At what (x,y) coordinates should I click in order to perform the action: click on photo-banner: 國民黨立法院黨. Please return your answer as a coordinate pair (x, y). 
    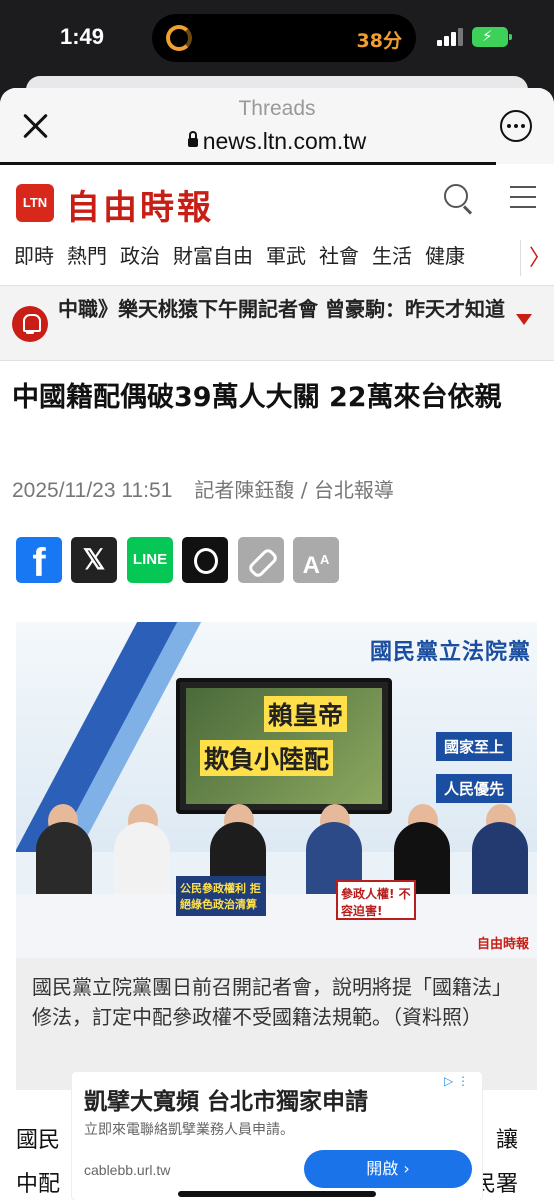
    Looking at the image, I should click on (450, 652).